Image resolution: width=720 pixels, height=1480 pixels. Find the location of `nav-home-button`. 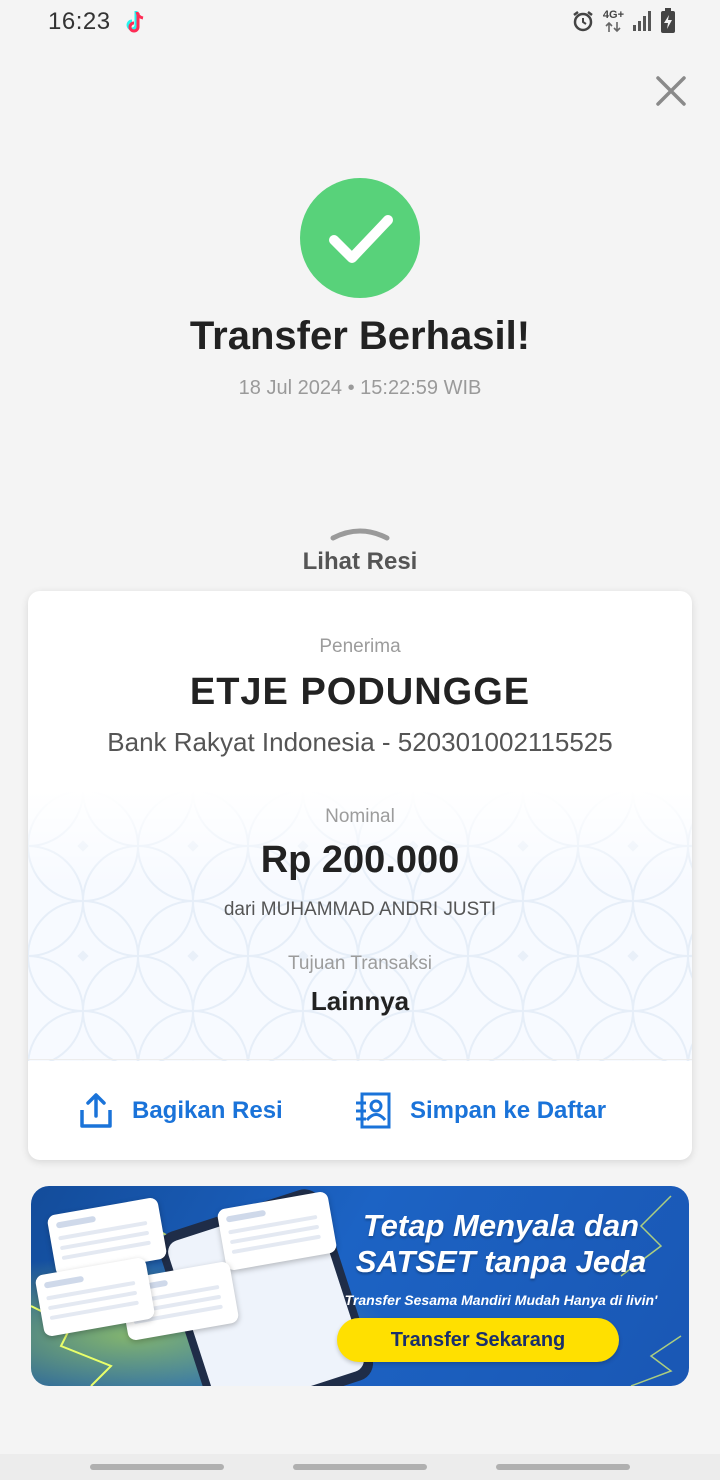

nav-home-button is located at coordinates (360, 1467).